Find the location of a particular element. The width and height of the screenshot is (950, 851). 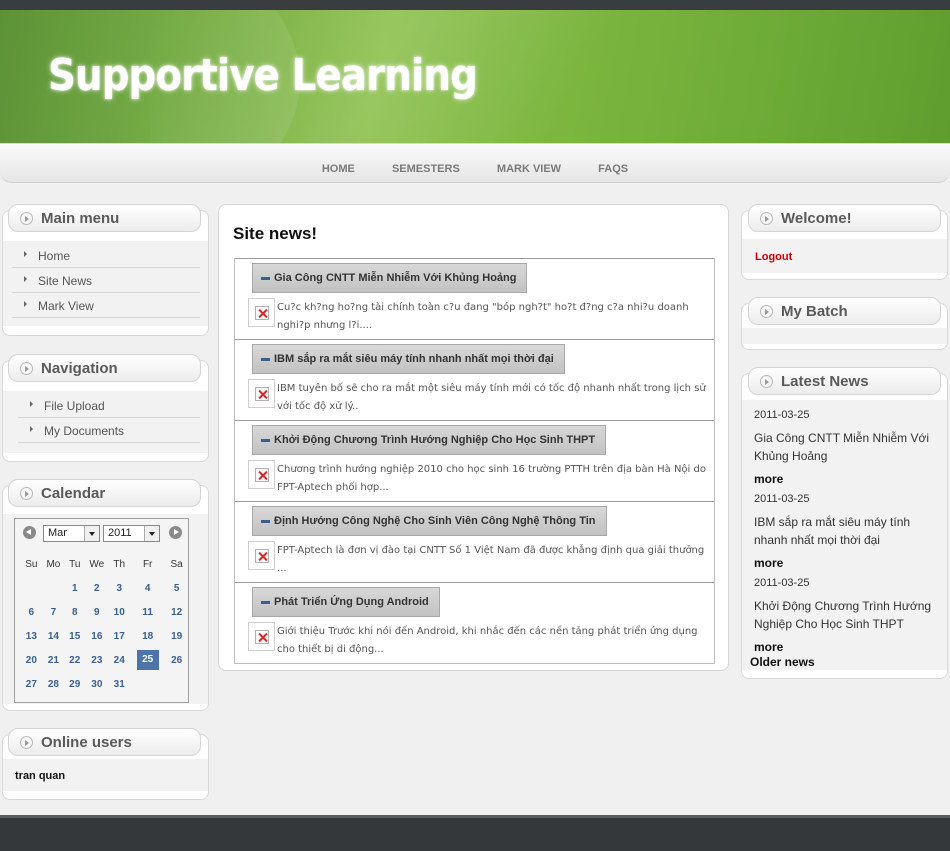

nav-item-file-upload: File Upload is located at coordinates (109, 405).